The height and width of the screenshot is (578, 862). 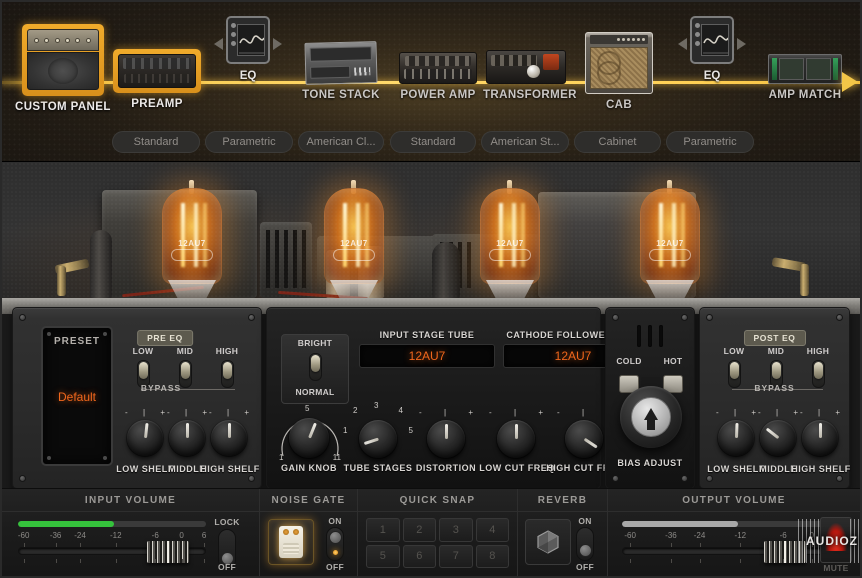 What do you see at coordinates (585, 544) in the screenshot?
I see `reverb-toggle` at bounding box center [585, 544].